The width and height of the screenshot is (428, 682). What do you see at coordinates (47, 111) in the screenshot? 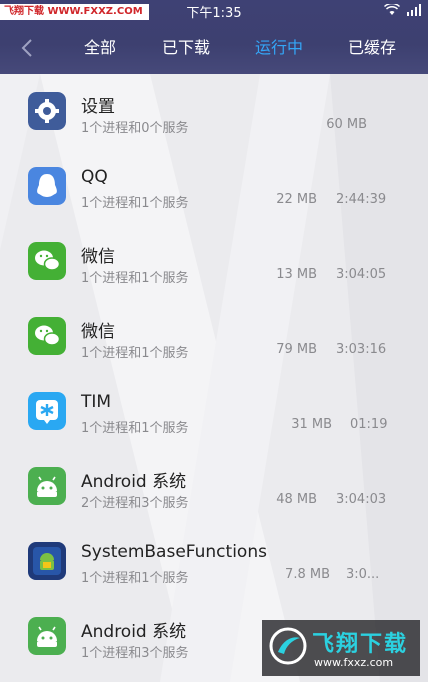
I see `settings-gear-icon` at bounding box center [47, 111].